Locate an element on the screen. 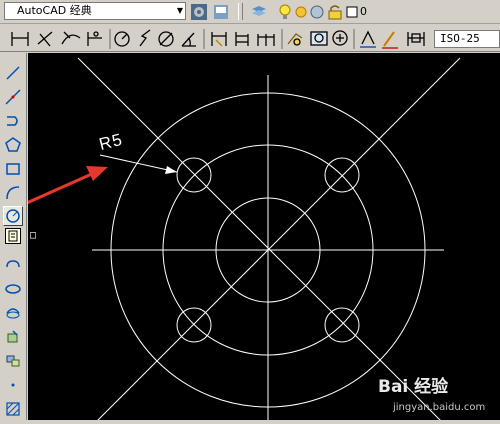  inspection-icon is located at coordinates (340, 38).